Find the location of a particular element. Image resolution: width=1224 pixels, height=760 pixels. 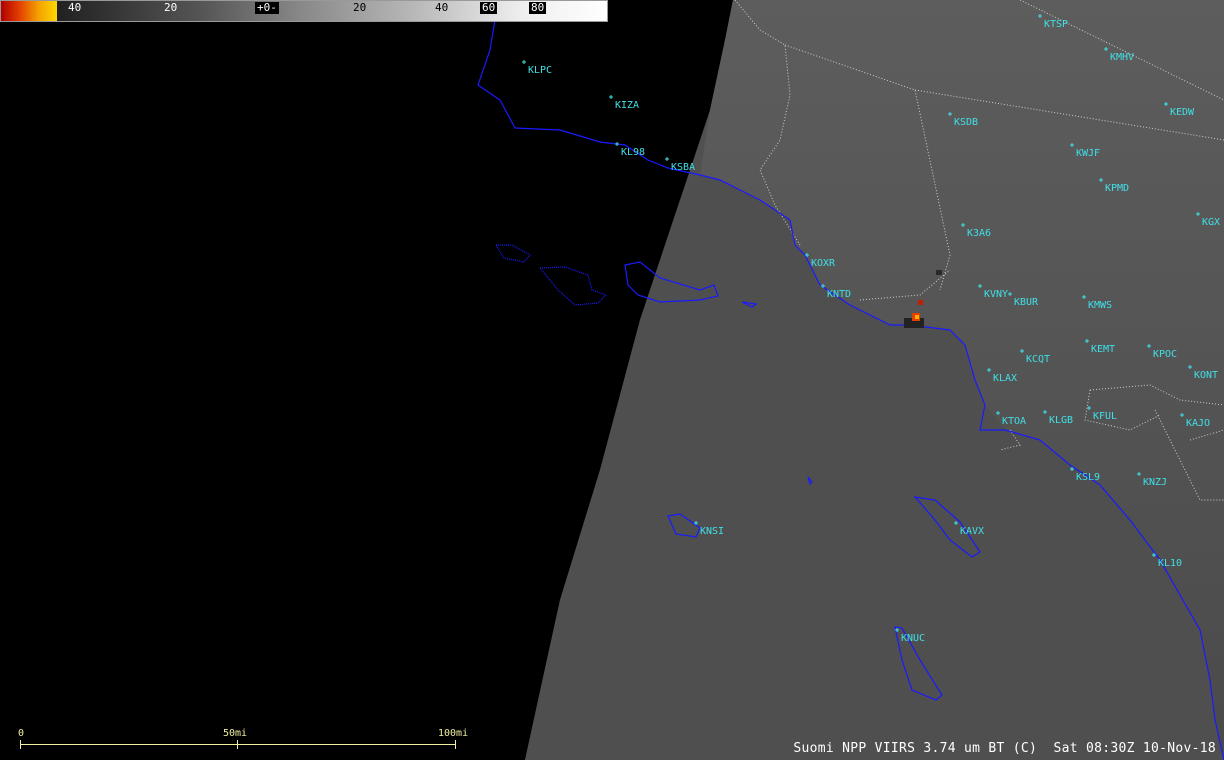

scale-label-100: 100mi is located at coordinates (453, 733).